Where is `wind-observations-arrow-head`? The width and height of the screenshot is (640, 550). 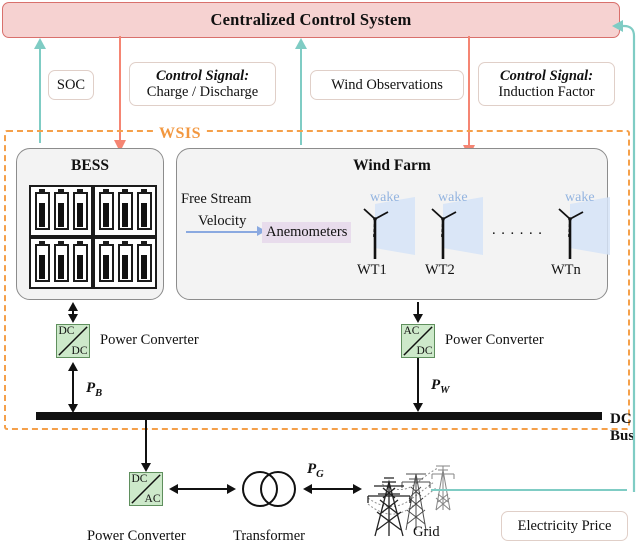
wind-observations-arrow-head is located at coordinates (301, 43).